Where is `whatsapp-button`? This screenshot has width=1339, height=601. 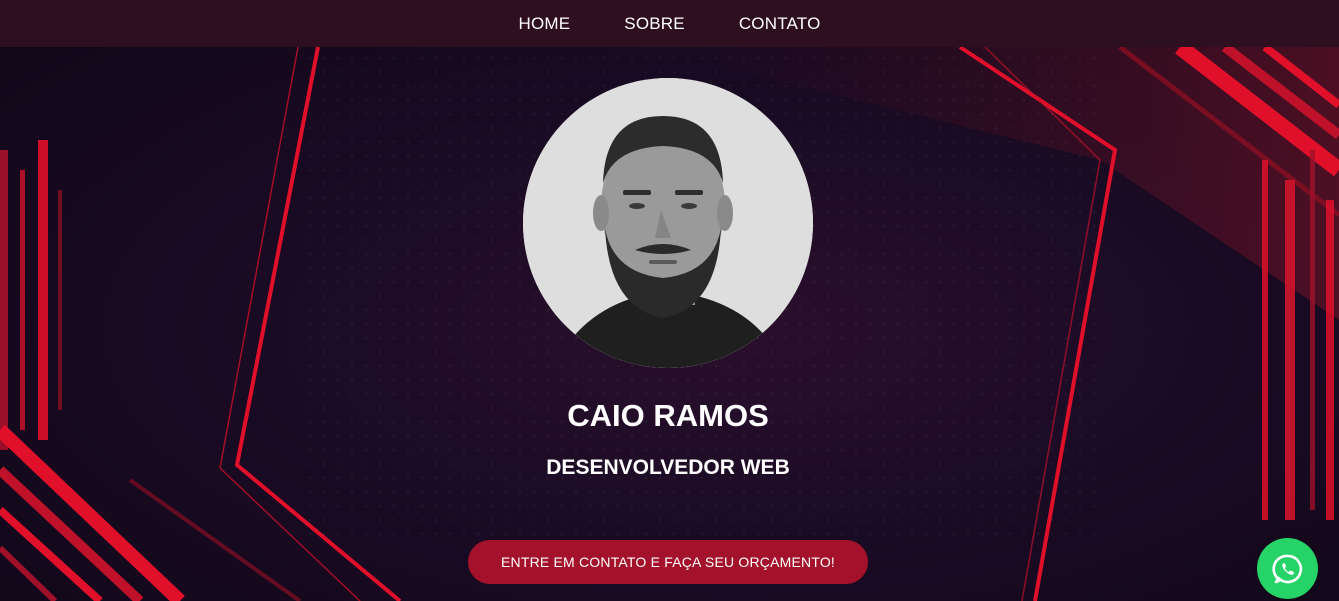 whatsapp-button is located at coordinates (1287, 568).